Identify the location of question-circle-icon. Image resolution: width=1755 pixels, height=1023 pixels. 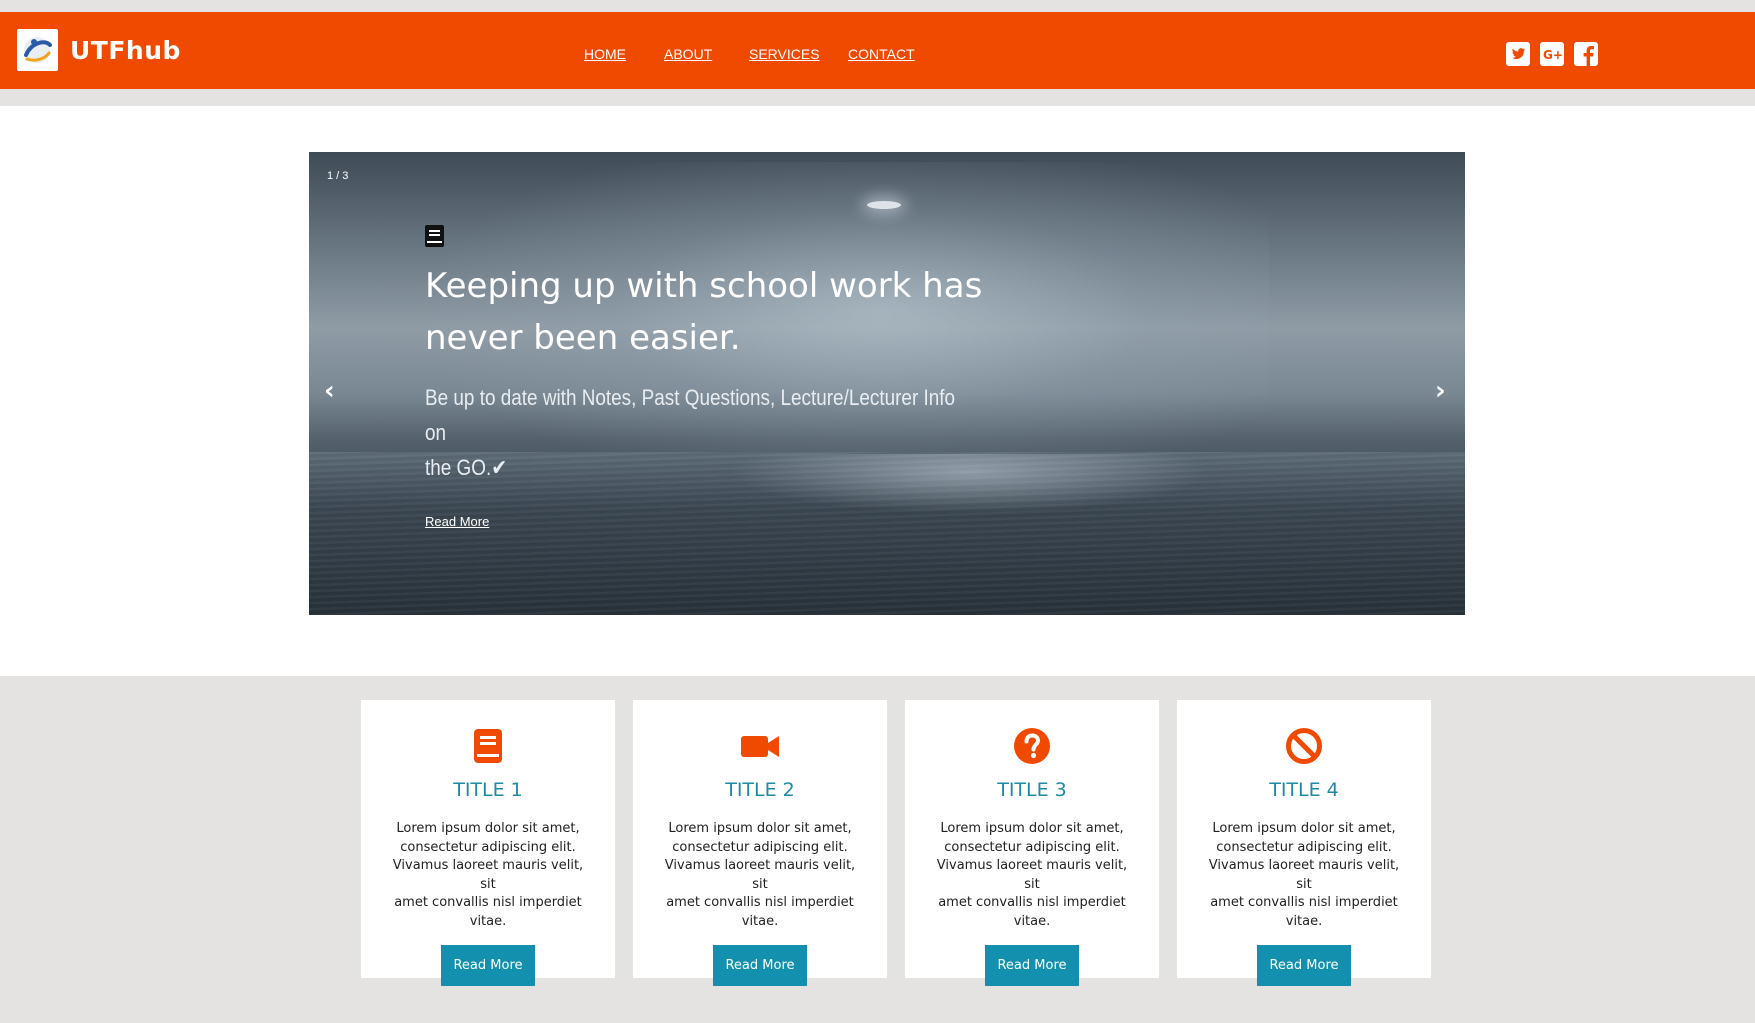
(1032, 746).